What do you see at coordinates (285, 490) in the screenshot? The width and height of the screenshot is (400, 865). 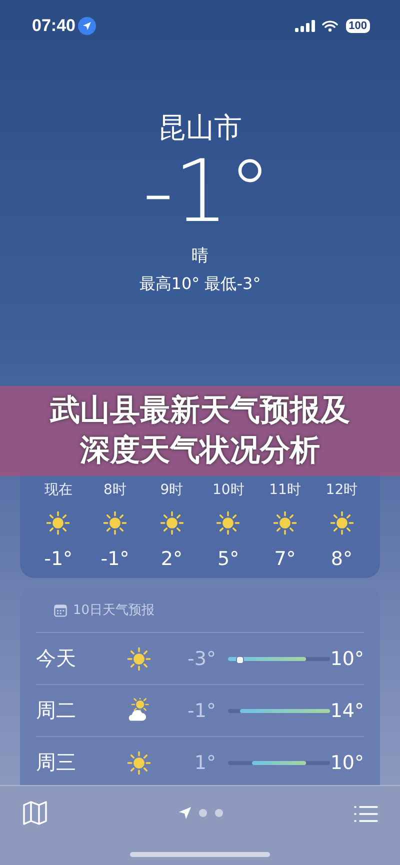 I see `hour-label: 11时` at bounding box center [285, 490].